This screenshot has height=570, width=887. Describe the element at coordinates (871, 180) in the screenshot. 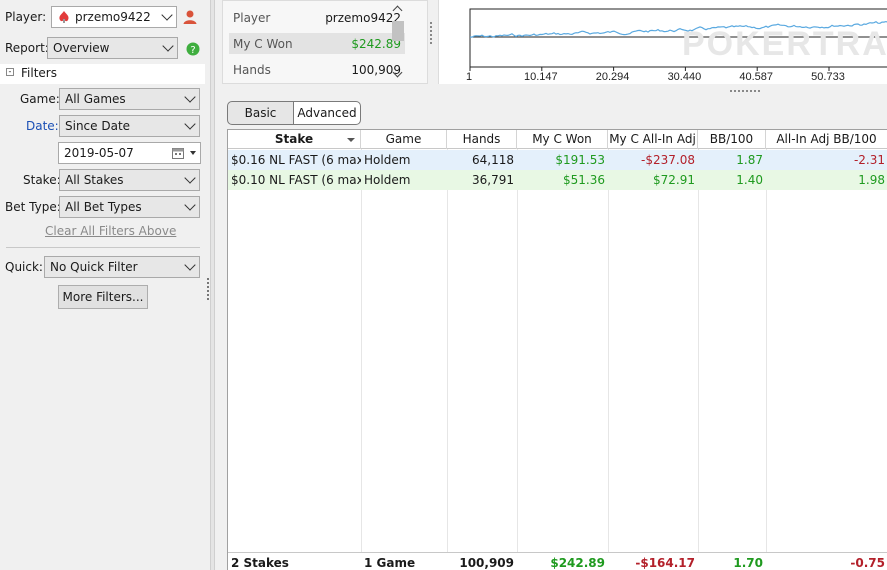

I see `cell-allin-bb100: 1.98` at that location.